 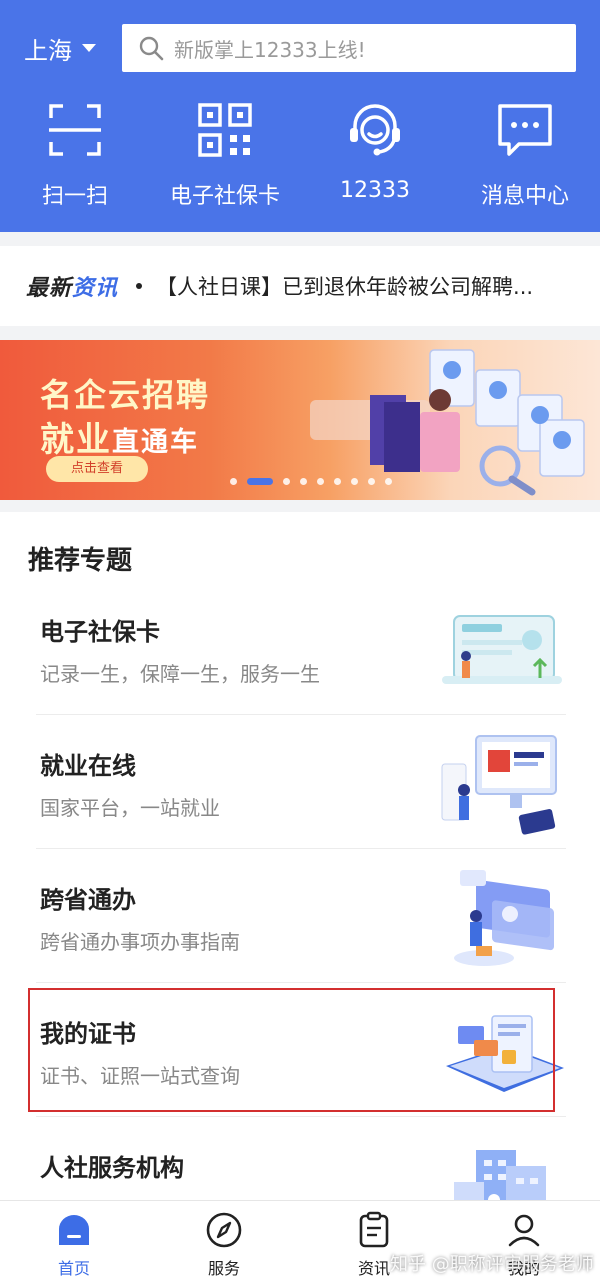 I want to click on quick-action-label: 消息中心, so click(x=524, y=196).